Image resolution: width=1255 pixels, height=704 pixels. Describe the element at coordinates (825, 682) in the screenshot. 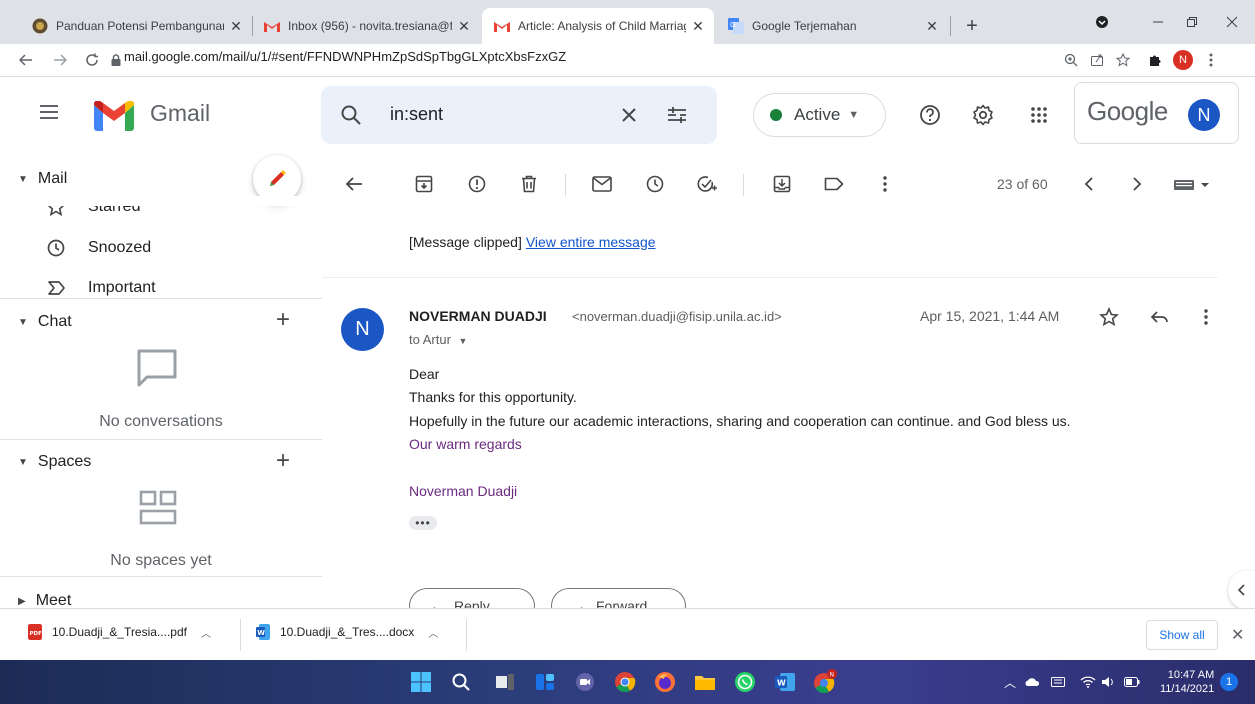

I see `chrome-profile-taskbar-icon: N` at that location.